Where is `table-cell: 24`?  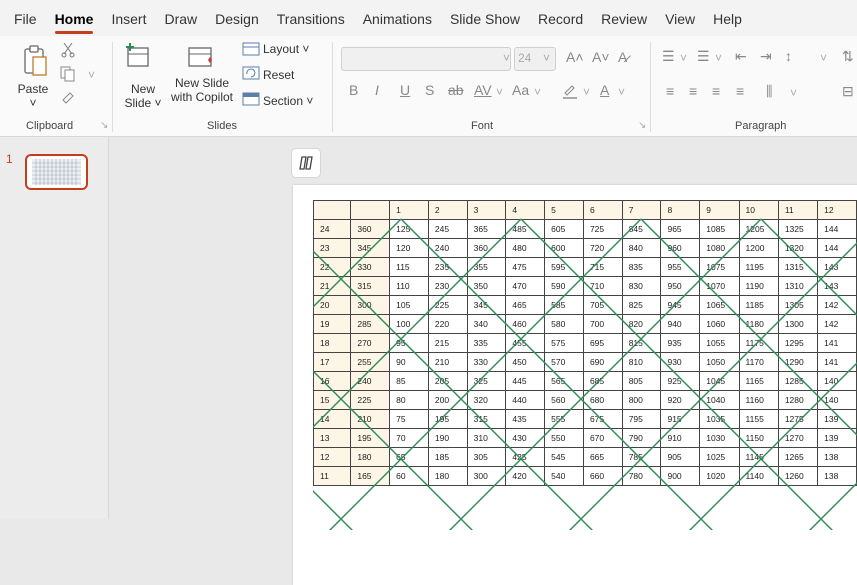
table-cell: 24 is located at coordinates (332, 229).